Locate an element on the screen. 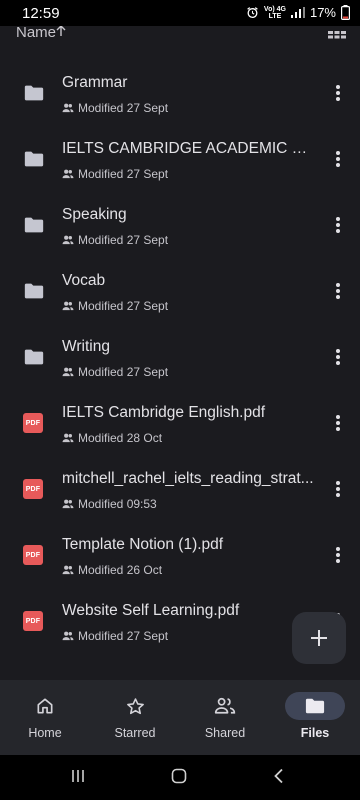 This screenshot has width=360, height=800. file-meta: Modified 28 Oct is located at coordinates (112, 438).